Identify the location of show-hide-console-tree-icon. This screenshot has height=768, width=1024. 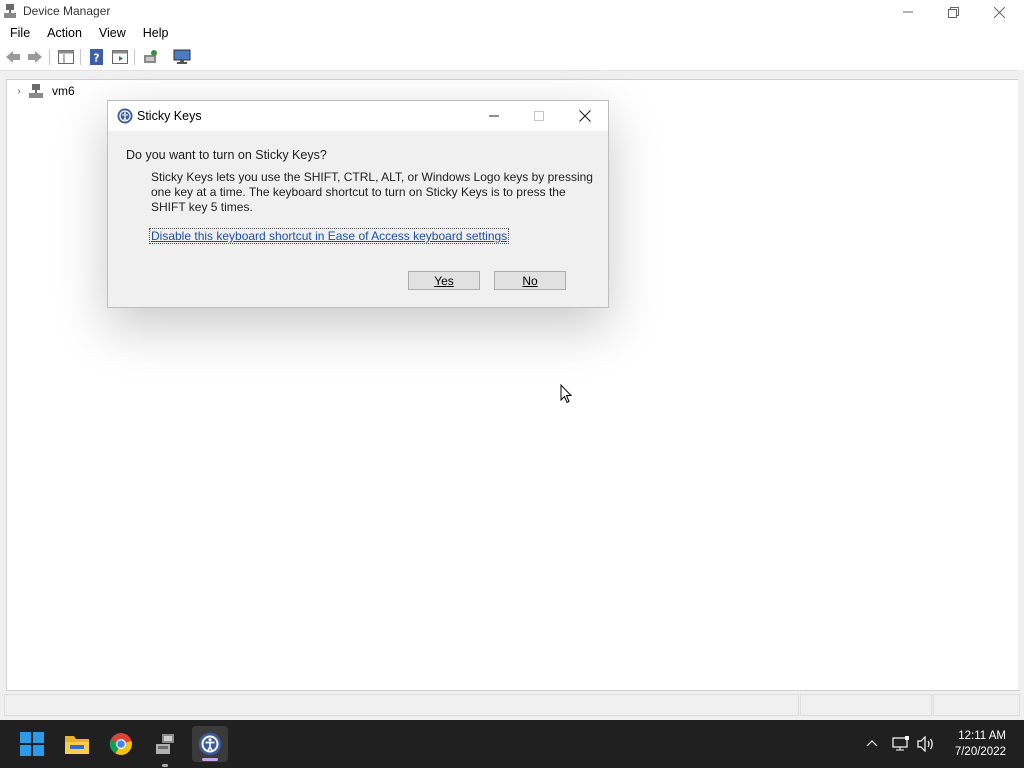
(66, 57).